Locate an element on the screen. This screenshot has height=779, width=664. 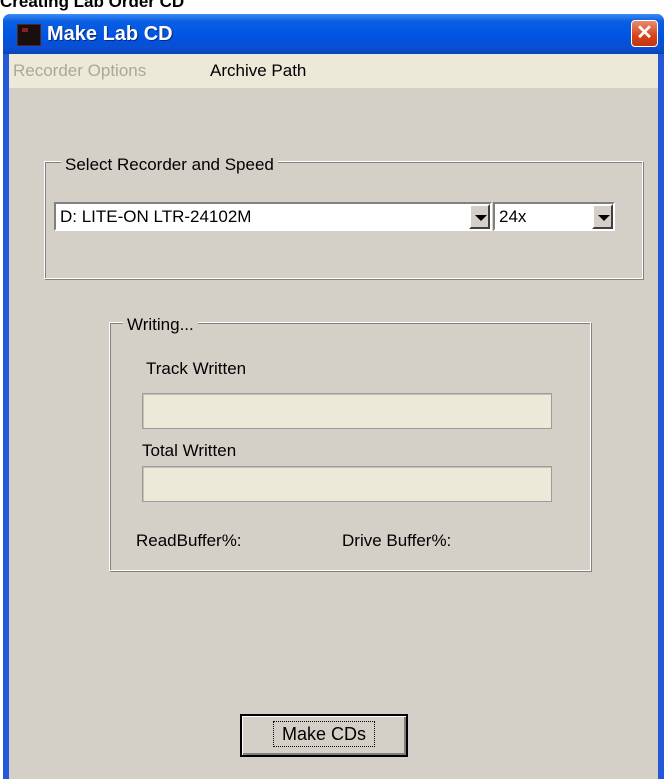
total-written-label: Total Written is located at coordinates (189, 450).